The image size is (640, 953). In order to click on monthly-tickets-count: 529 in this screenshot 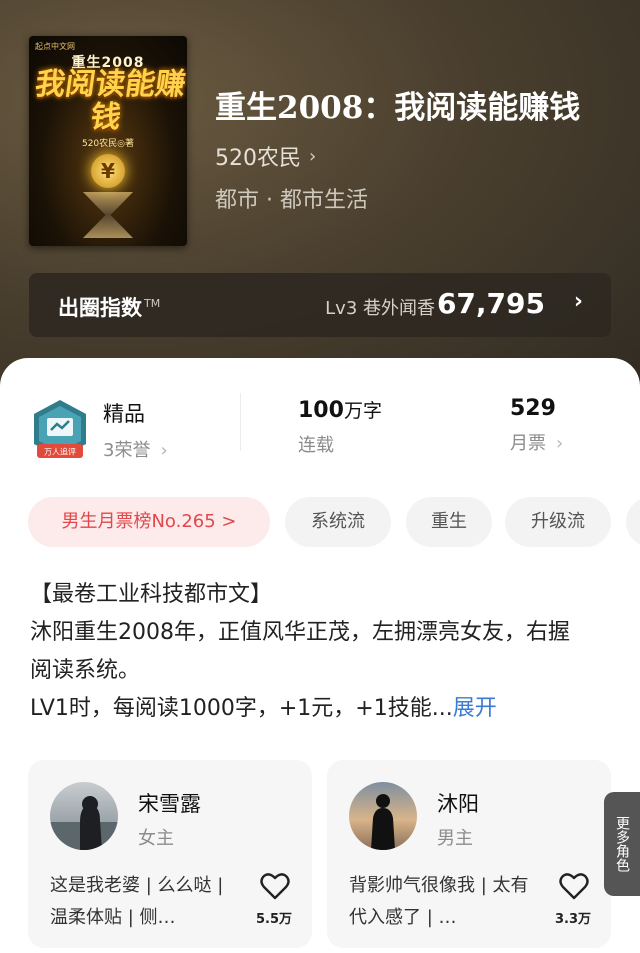, I will do `click(533, 408)`.